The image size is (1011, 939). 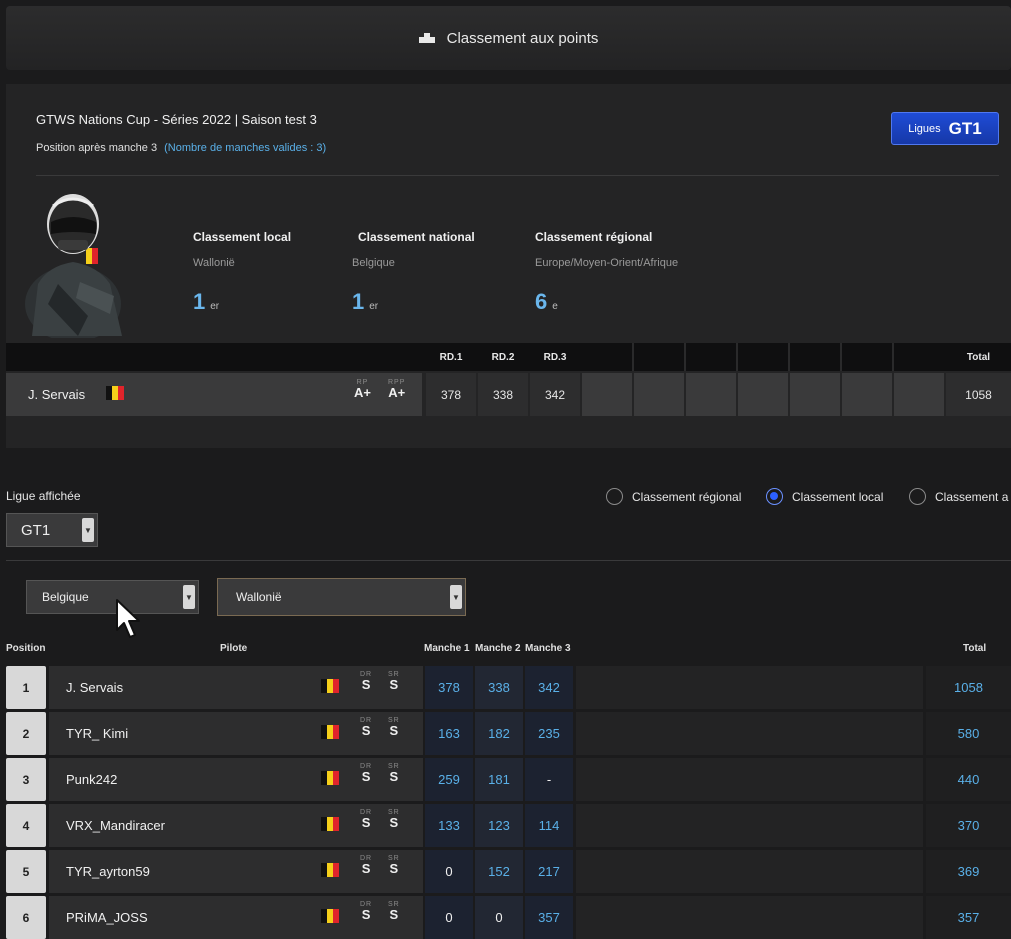 What do you see at coordinates (242, 237) in the screenshot?
I see `rank-local-heading: Classement local` at bounding box center [242, 237].